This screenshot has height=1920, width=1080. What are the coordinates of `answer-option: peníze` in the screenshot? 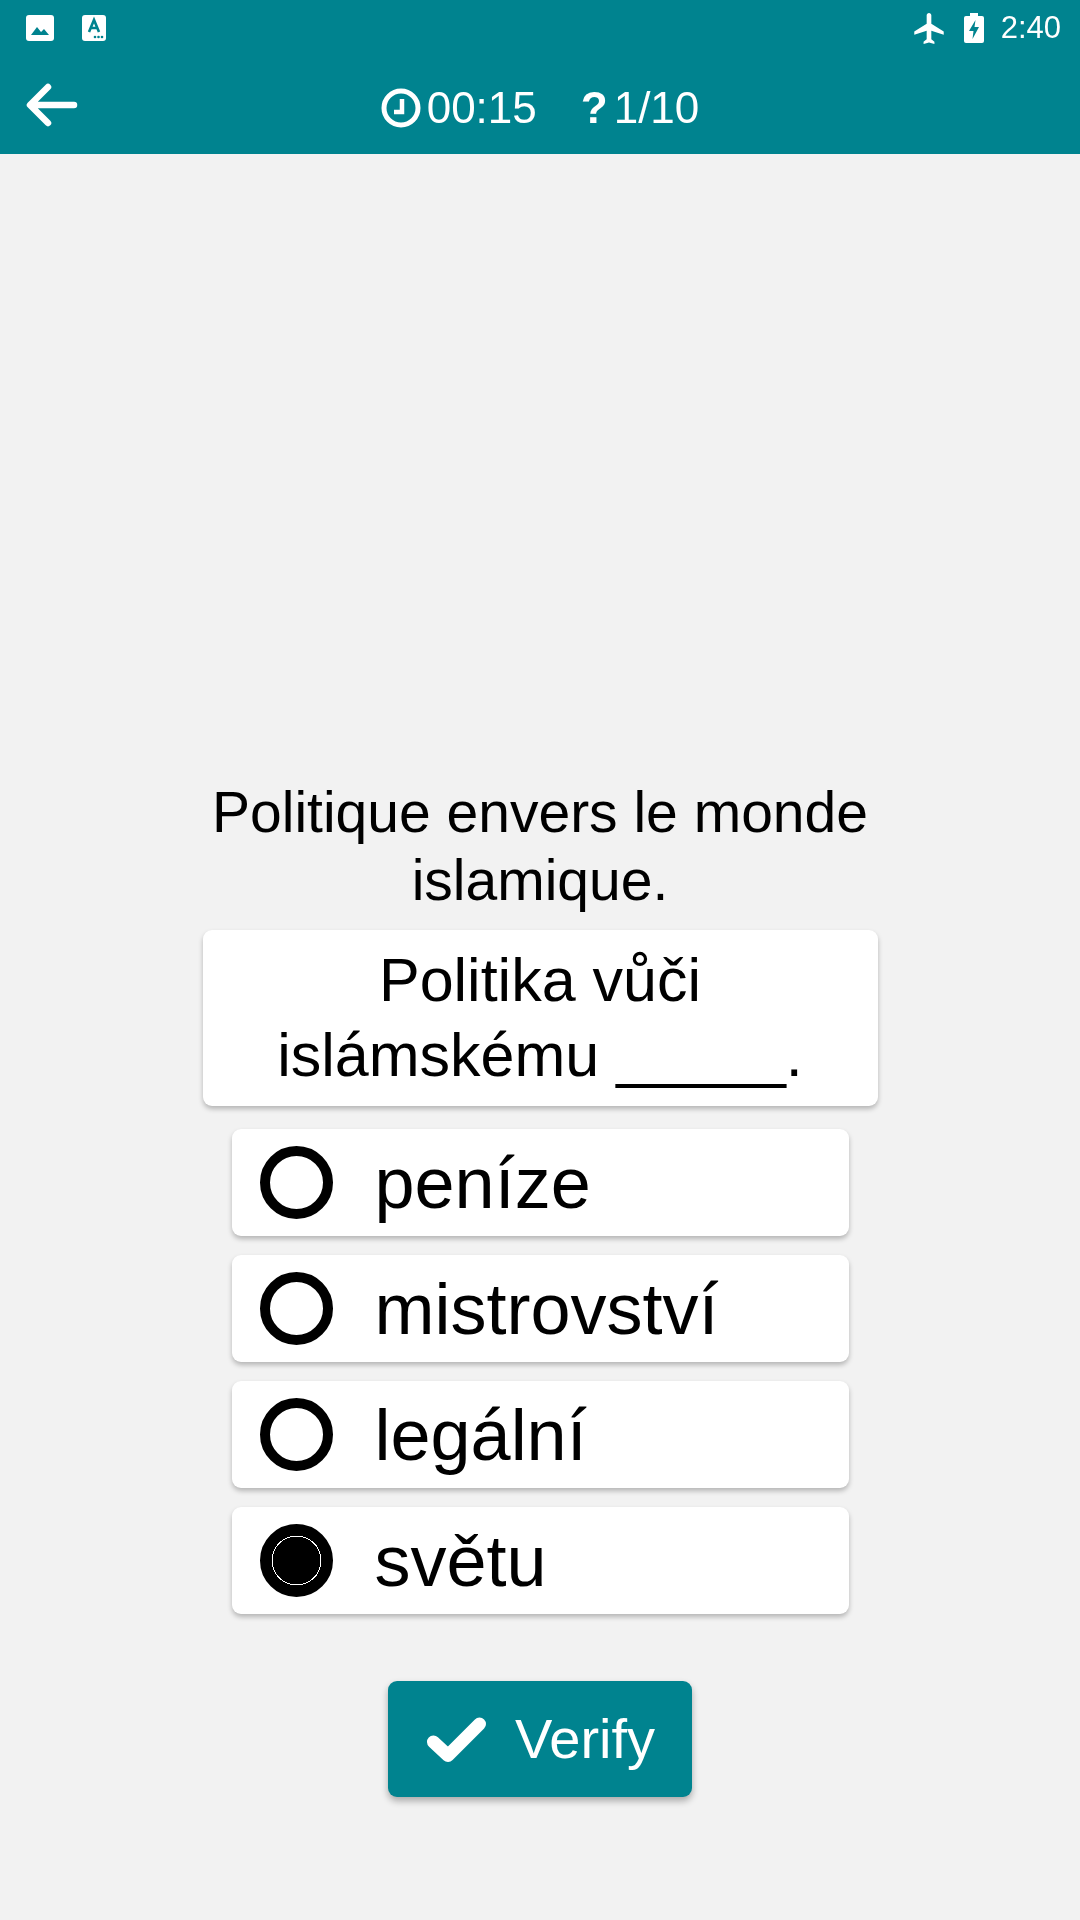 It's located at (540, 1182).